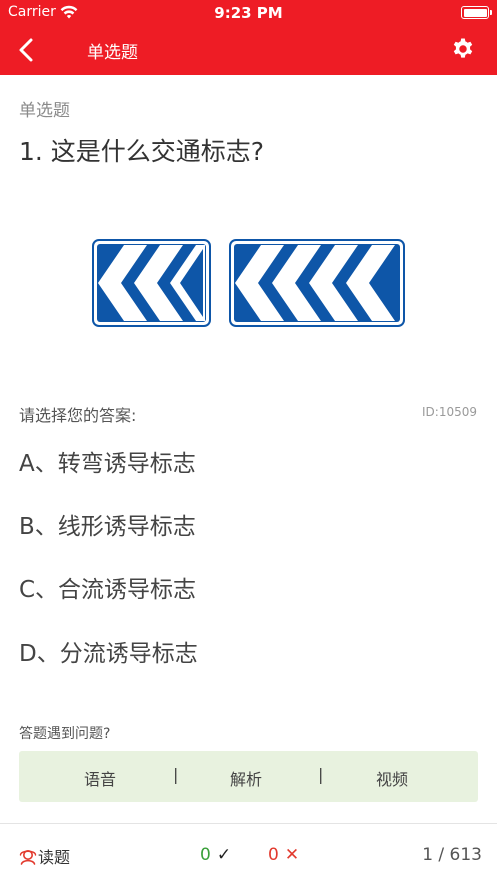 The width and height of the screenshot is (497, 883). Describe the element at coordinates (463, 49) in the screenshot. I see `gear-icon` at that location.